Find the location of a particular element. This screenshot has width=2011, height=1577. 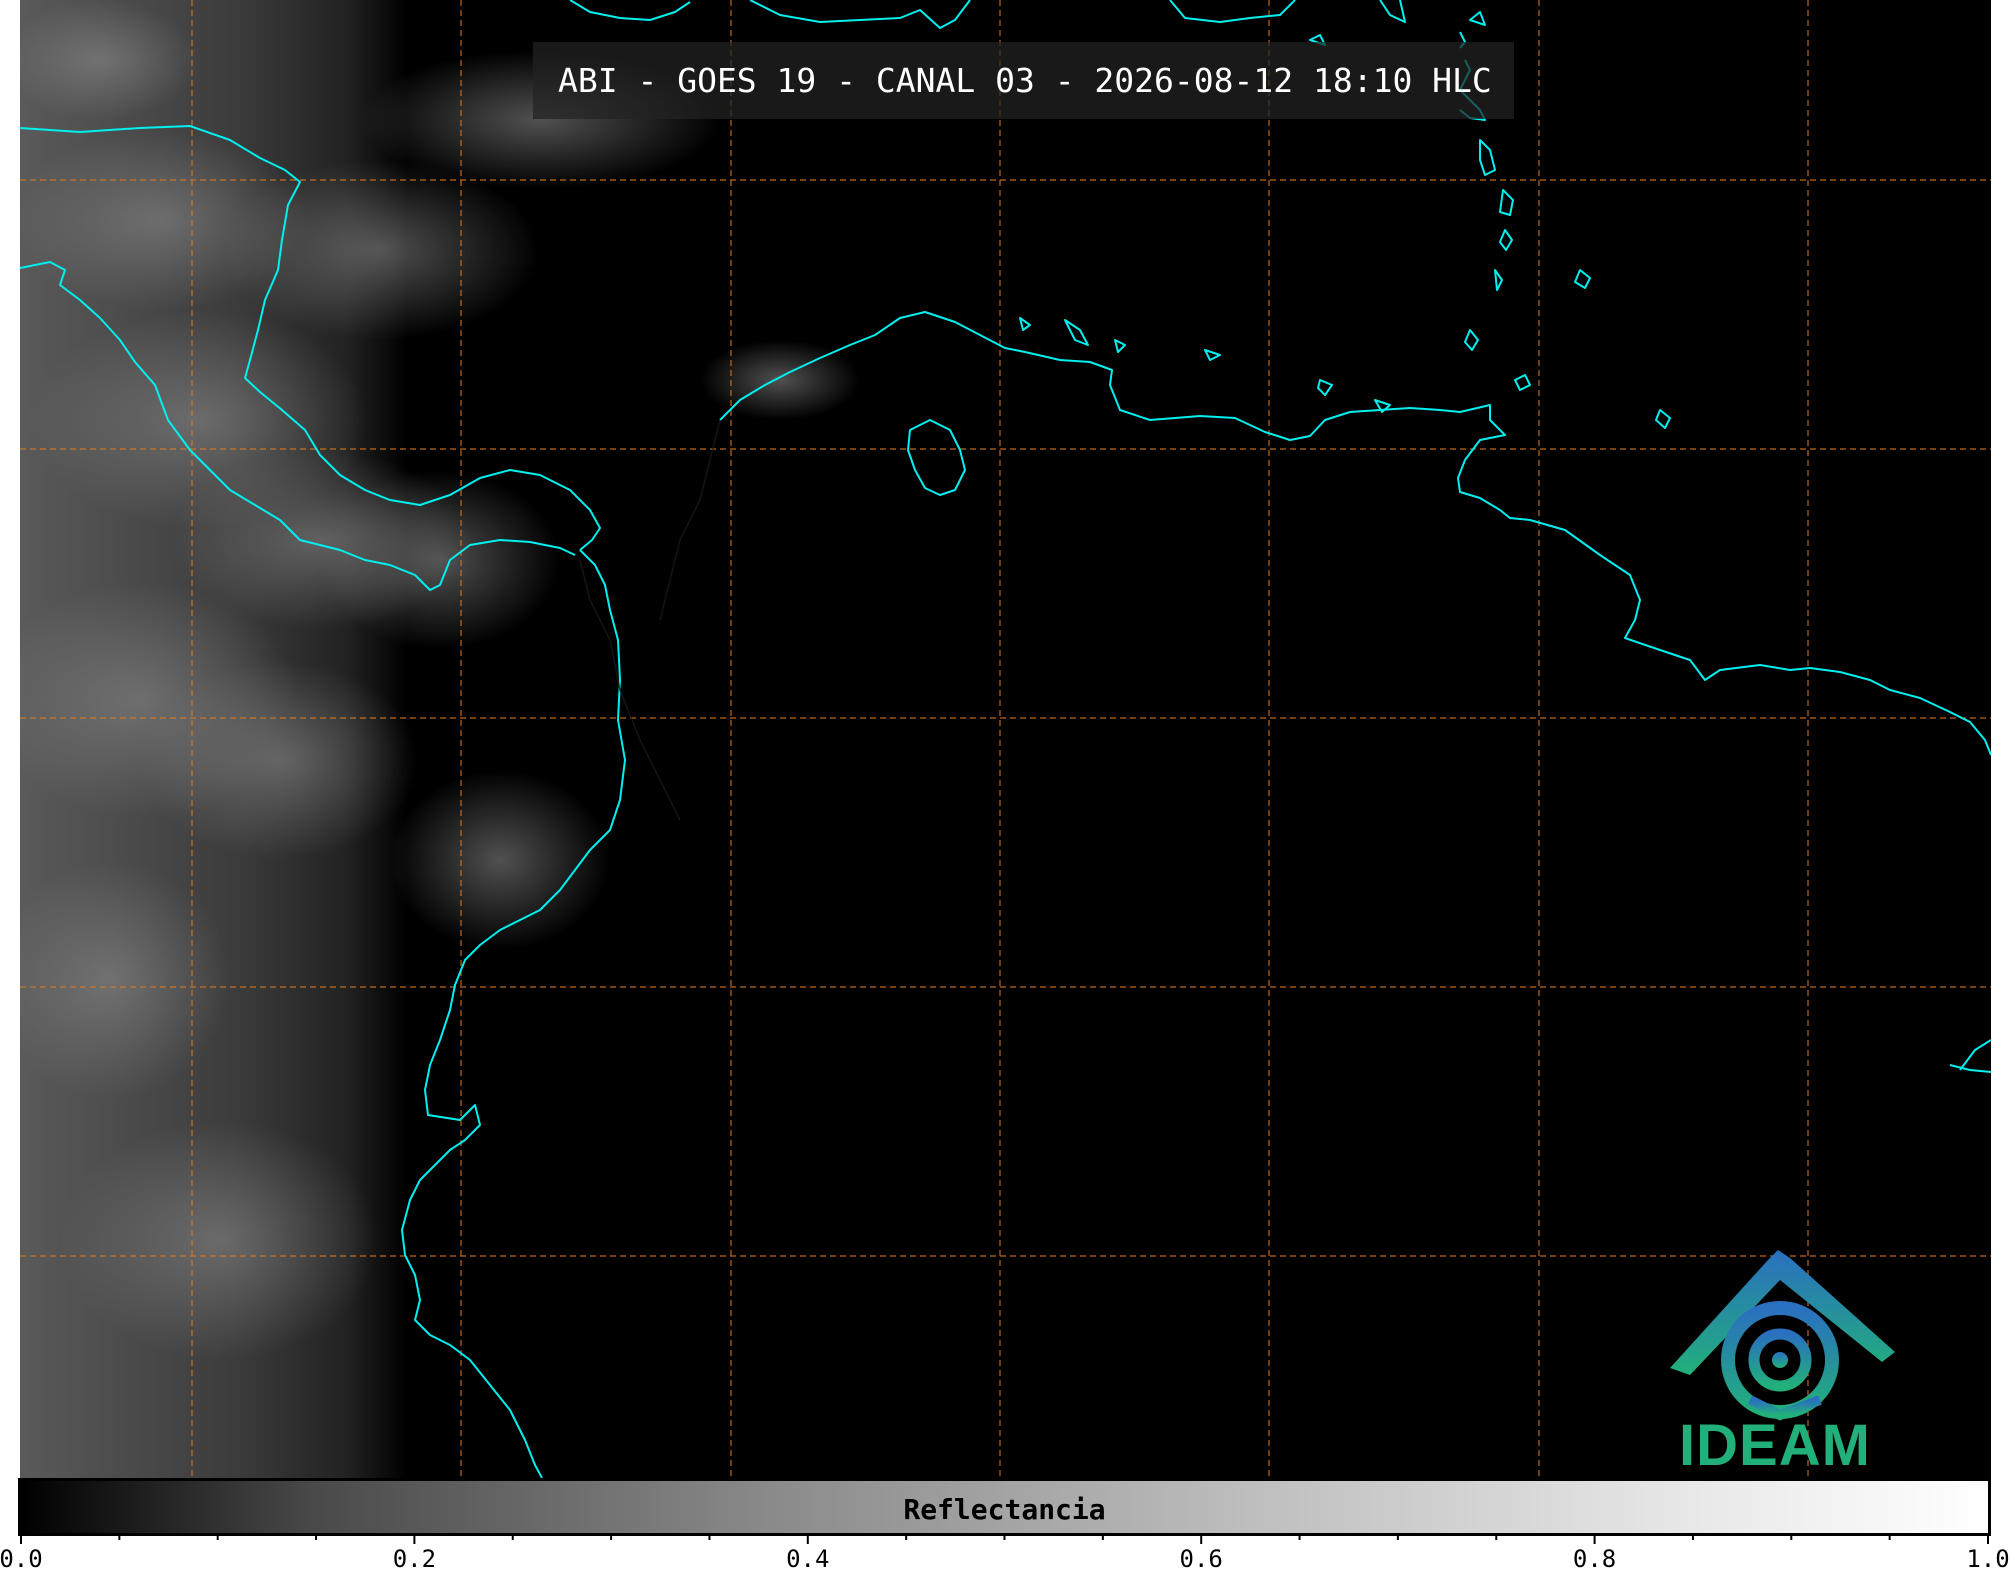

colorbar-tick-label: 0.2 is located at coordinates (414, 1559).